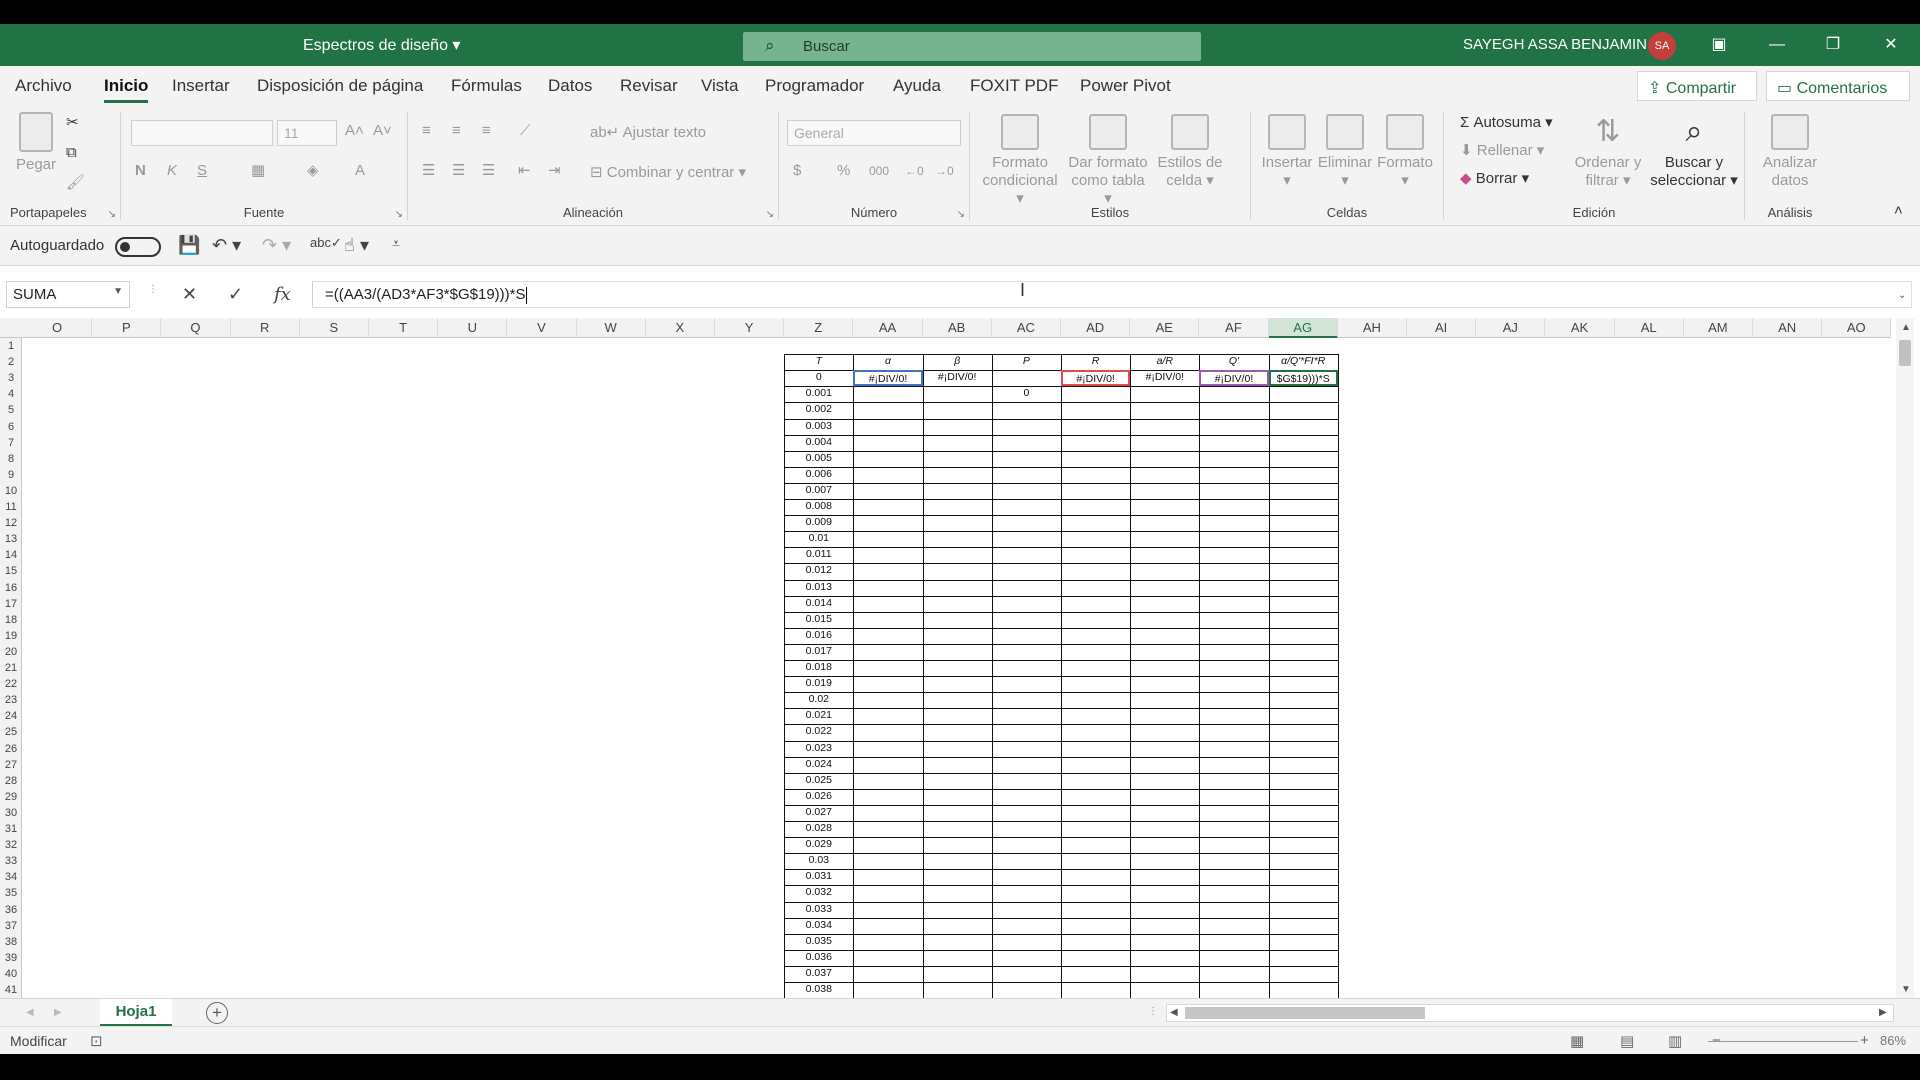  Describe the element at coordinates (750, 328) in the screenshot. I see `column-header: Y` at that location.